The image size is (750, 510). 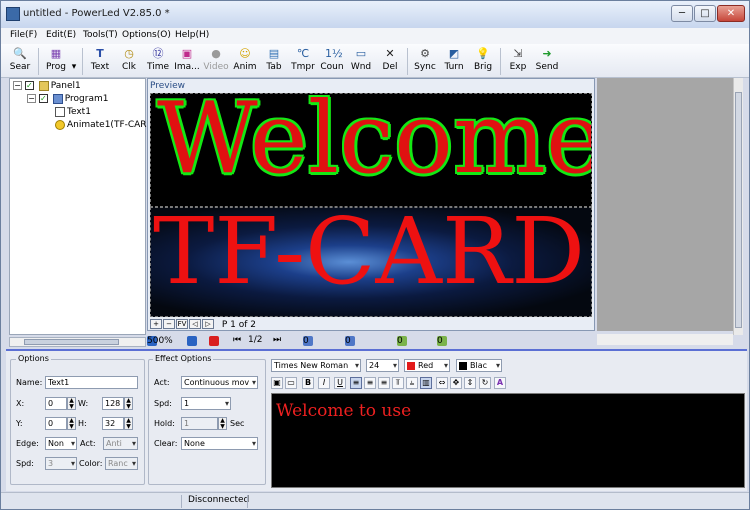 What do you see at coordinates (128, 403) in the screenshot?
I see `w-stepper: ▲ ▼` at bounding box center [128, 403].